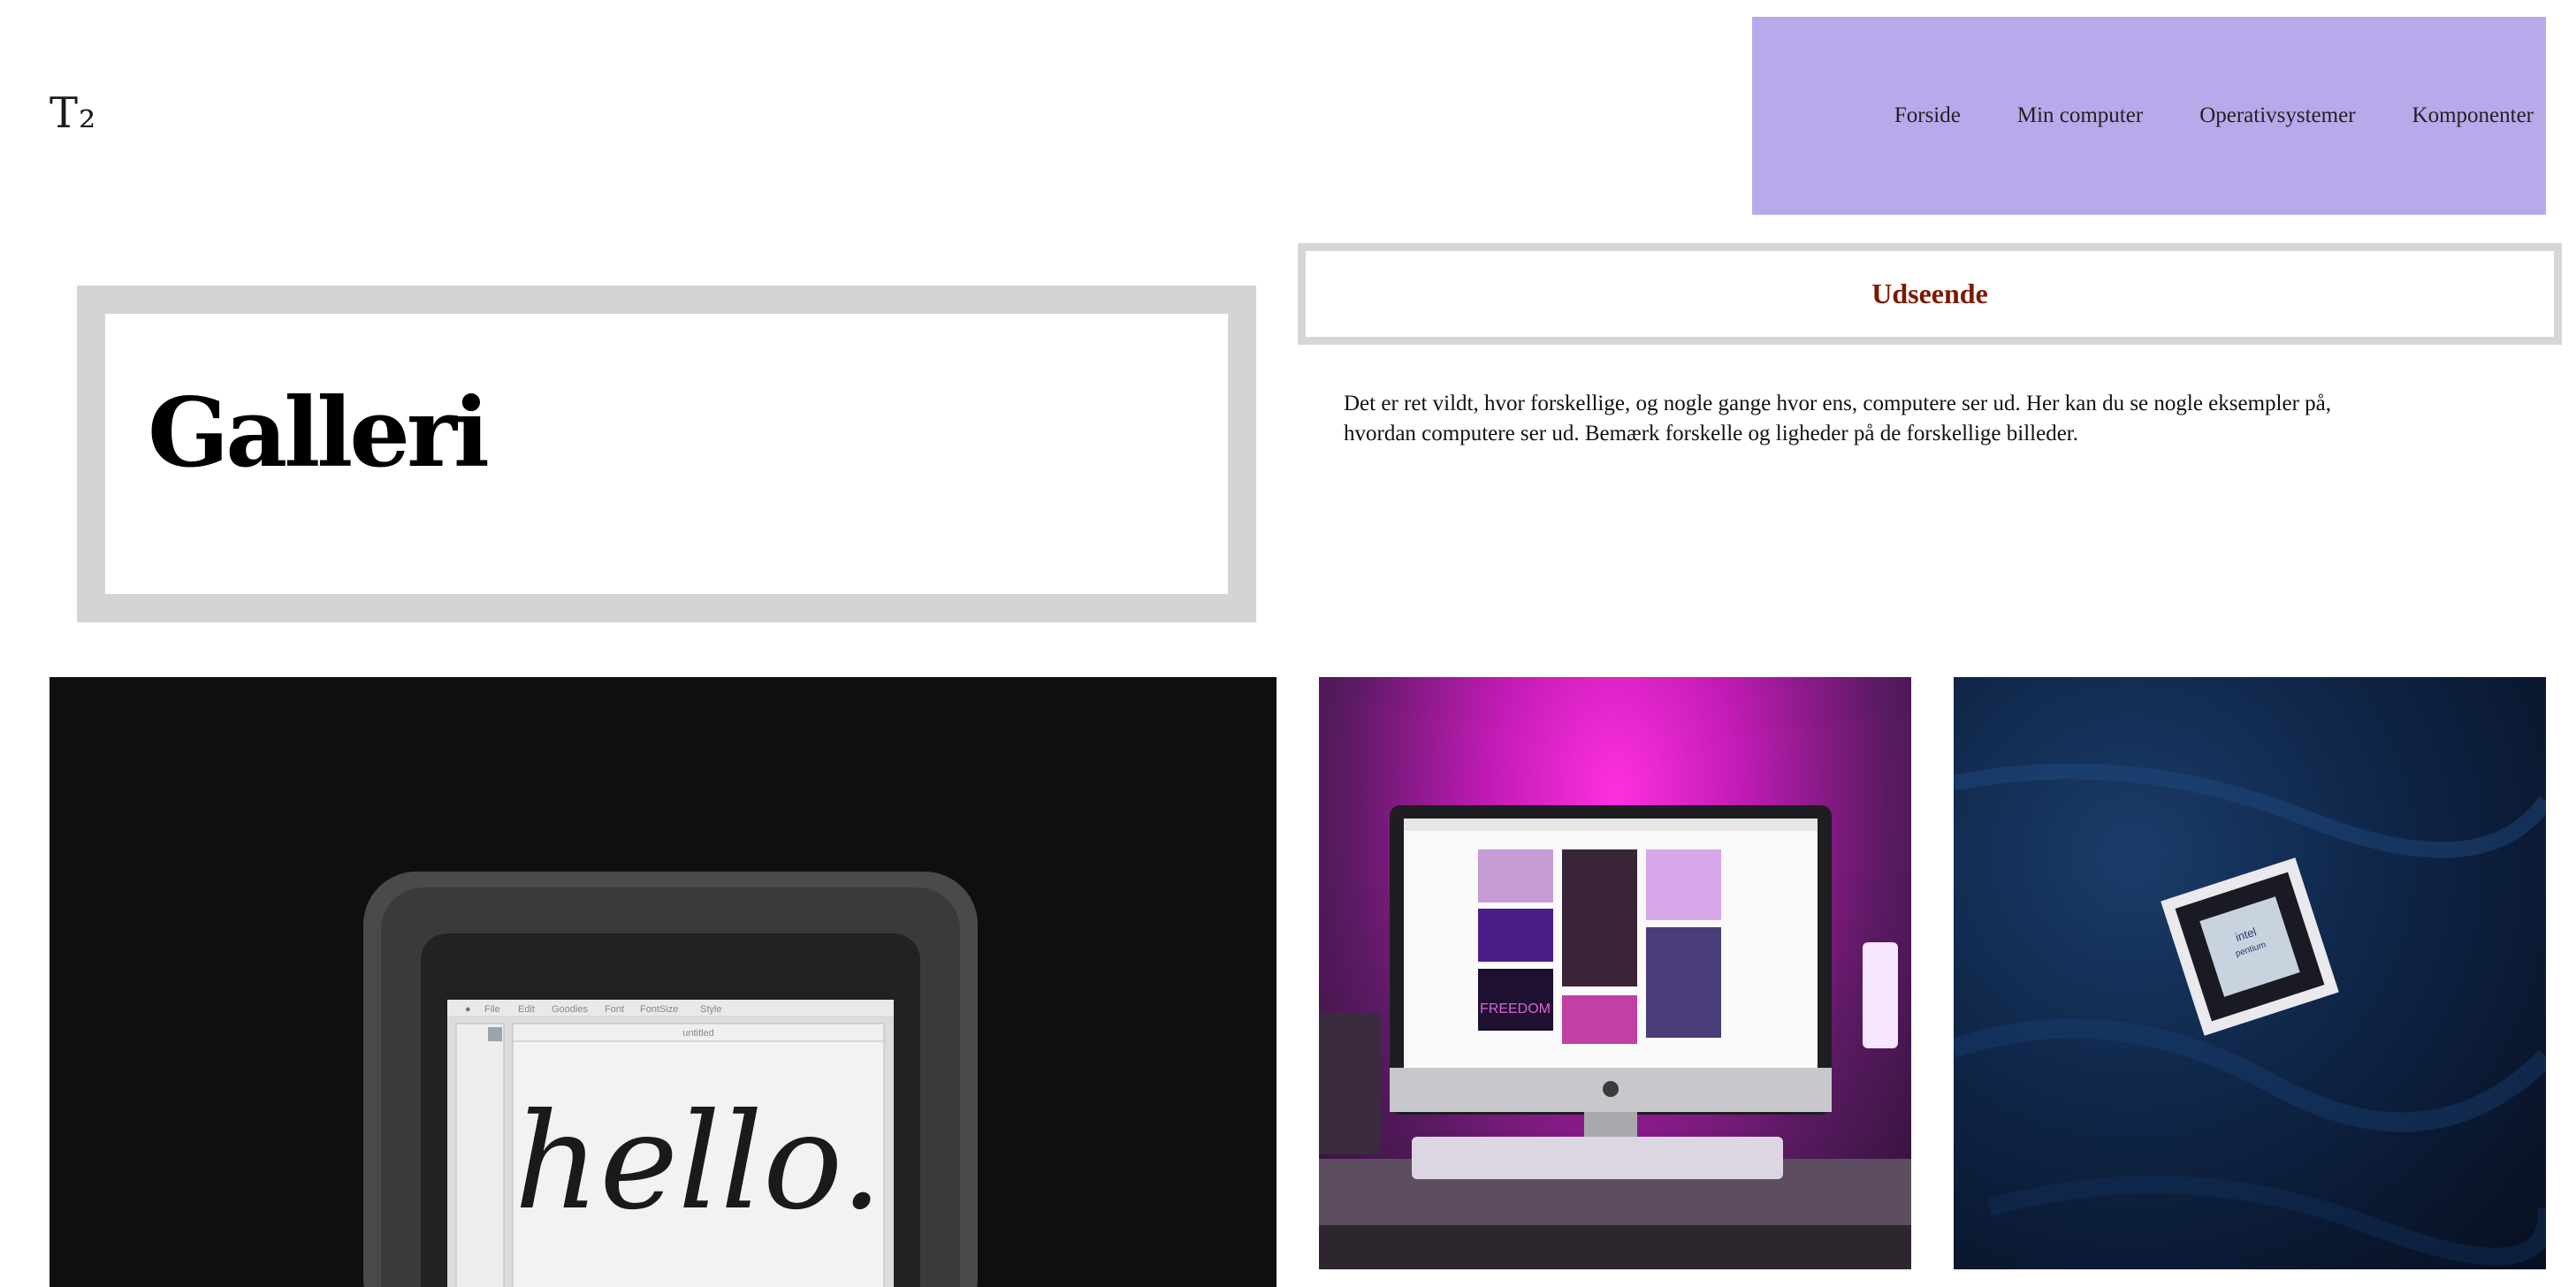 This screenshot has width=2576, height=1287. I want to click on gallery-title-frame: Galleri, so click(666, 454).